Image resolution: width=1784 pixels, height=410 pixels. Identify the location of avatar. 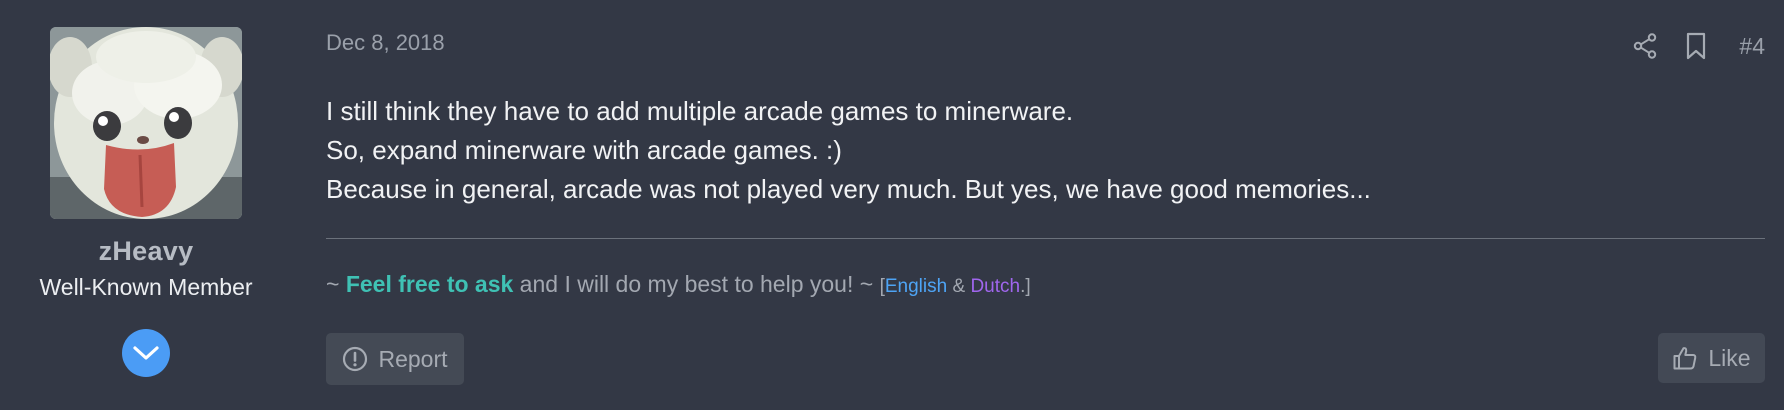
(146, 123).